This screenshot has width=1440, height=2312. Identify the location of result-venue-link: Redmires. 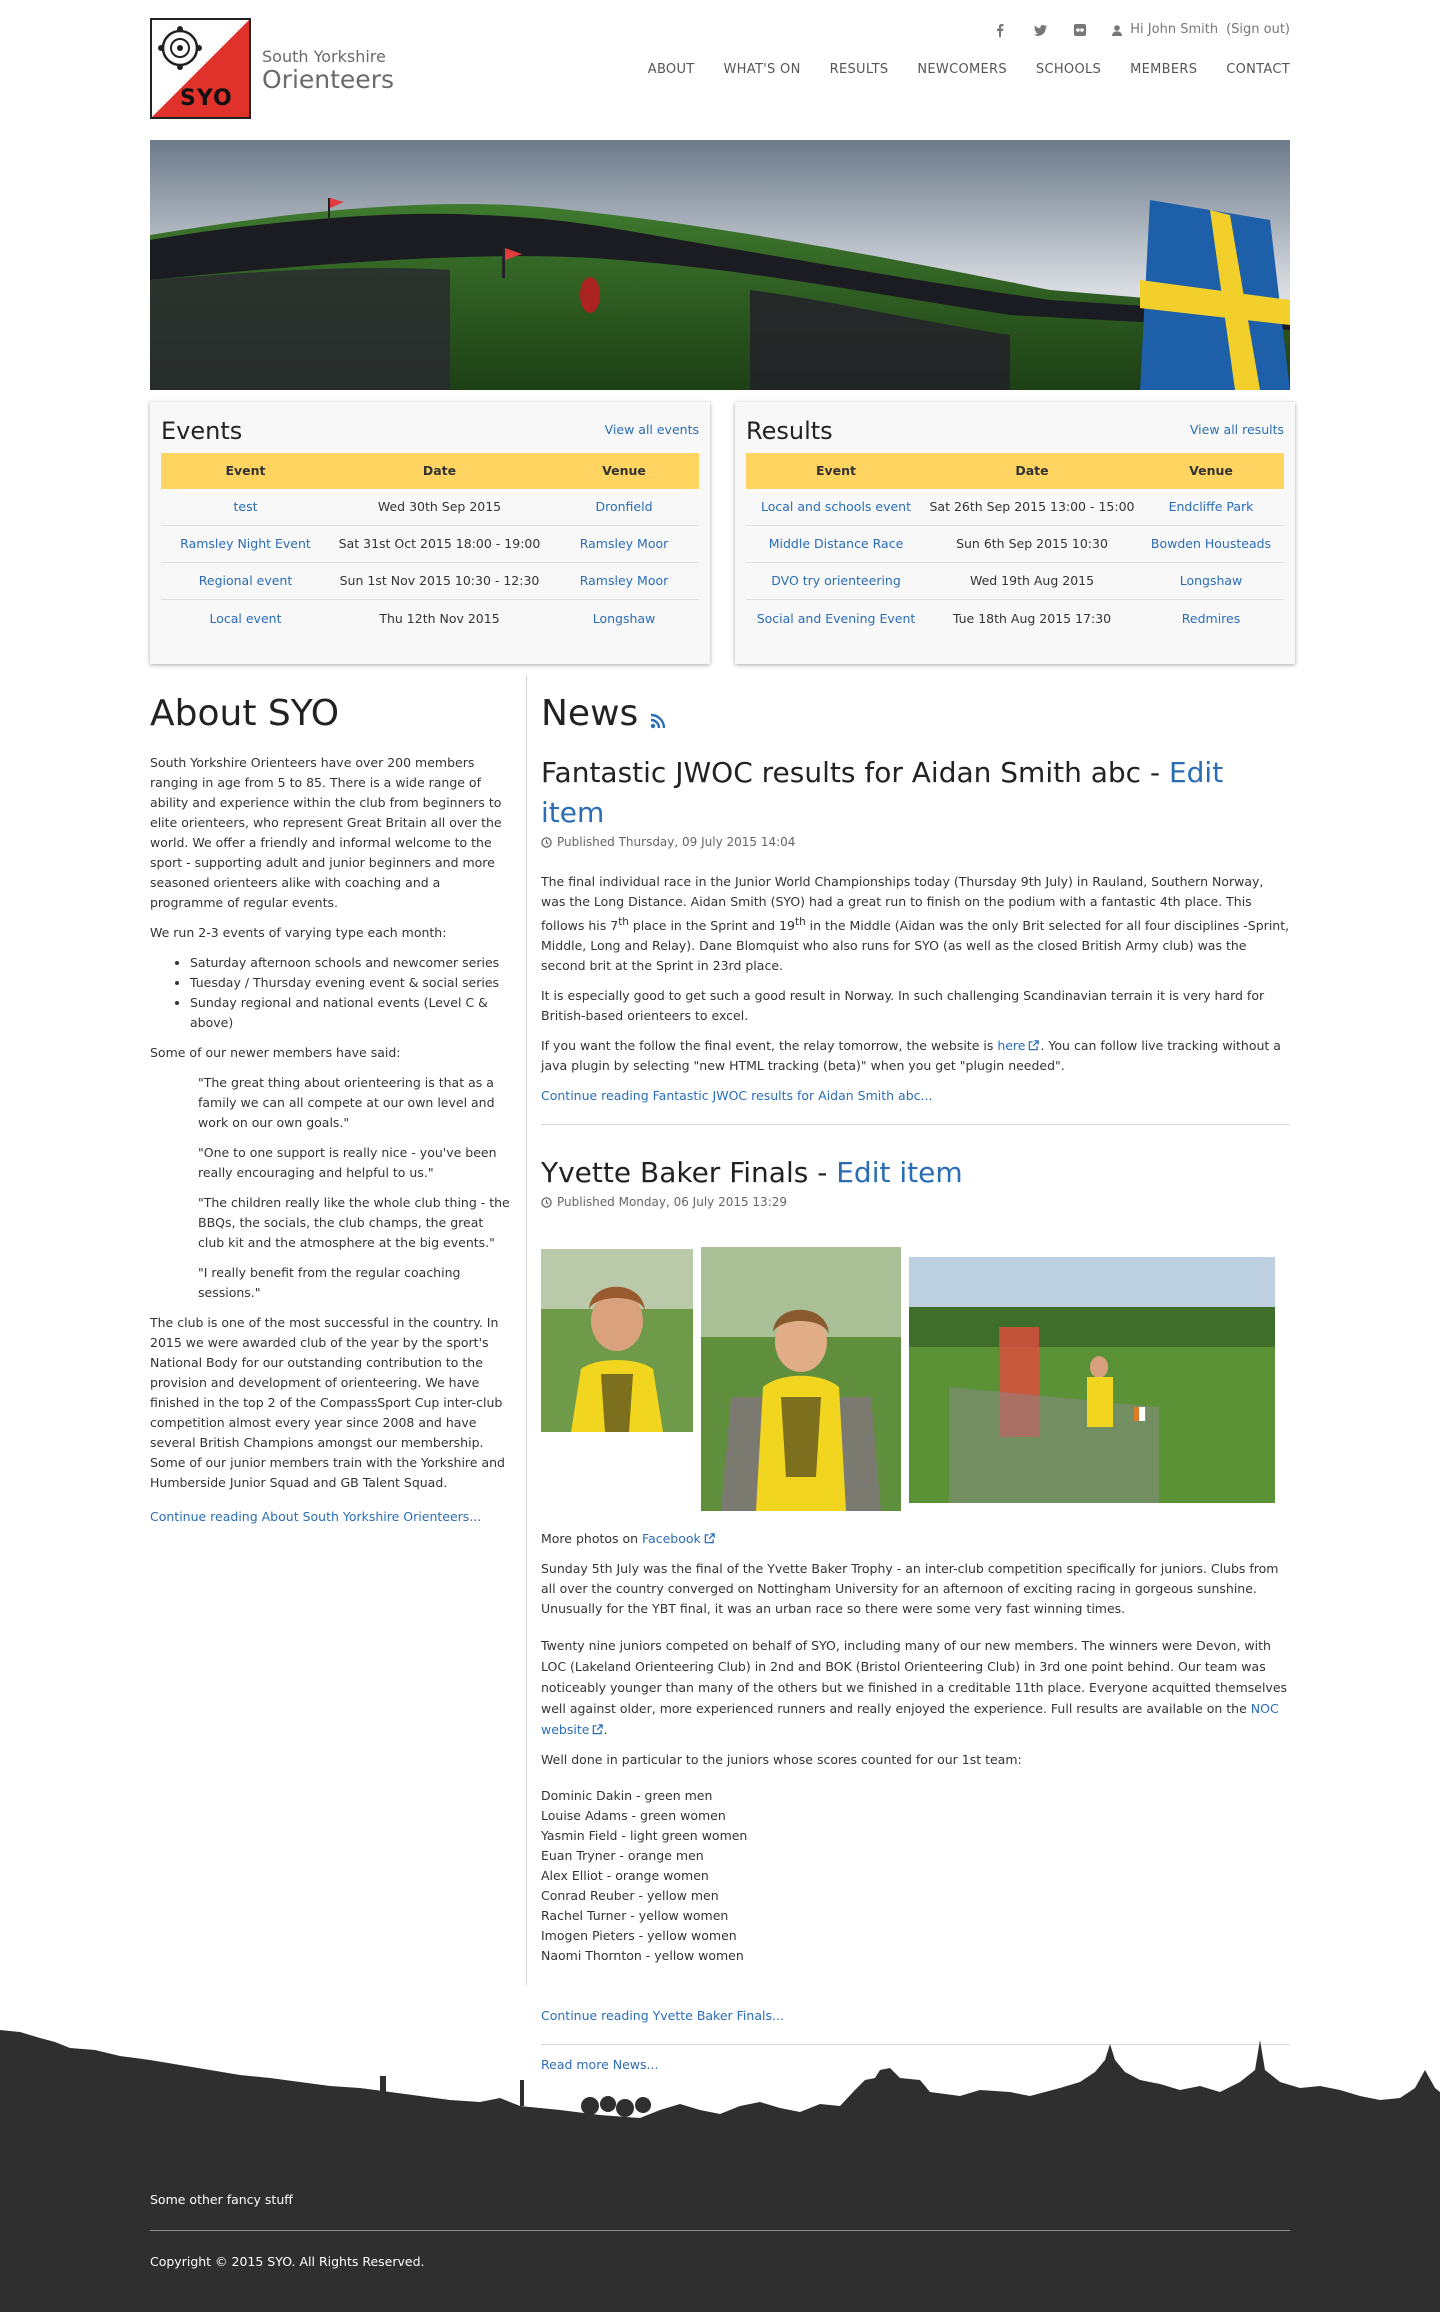
(1211, 618).